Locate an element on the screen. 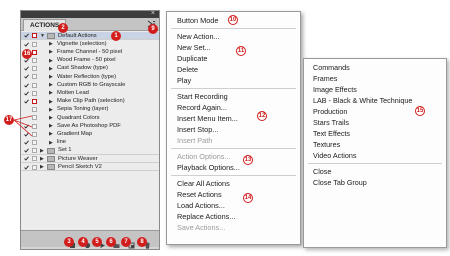 The image size is (450, 256). action-row: ▶ Frame Channel - 50 pixel is located at coordinates (90, 52).